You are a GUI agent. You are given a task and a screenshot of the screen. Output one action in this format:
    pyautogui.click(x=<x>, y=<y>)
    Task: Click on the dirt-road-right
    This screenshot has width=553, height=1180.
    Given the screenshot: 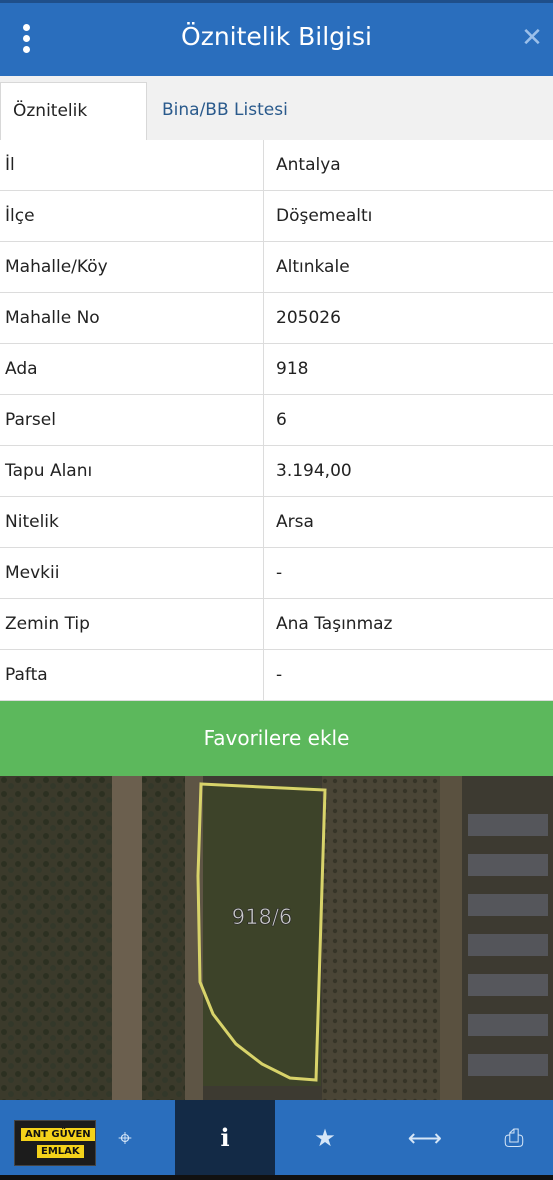 What is the action you would take?
    pyautogui.click(x=451, y=938)
    